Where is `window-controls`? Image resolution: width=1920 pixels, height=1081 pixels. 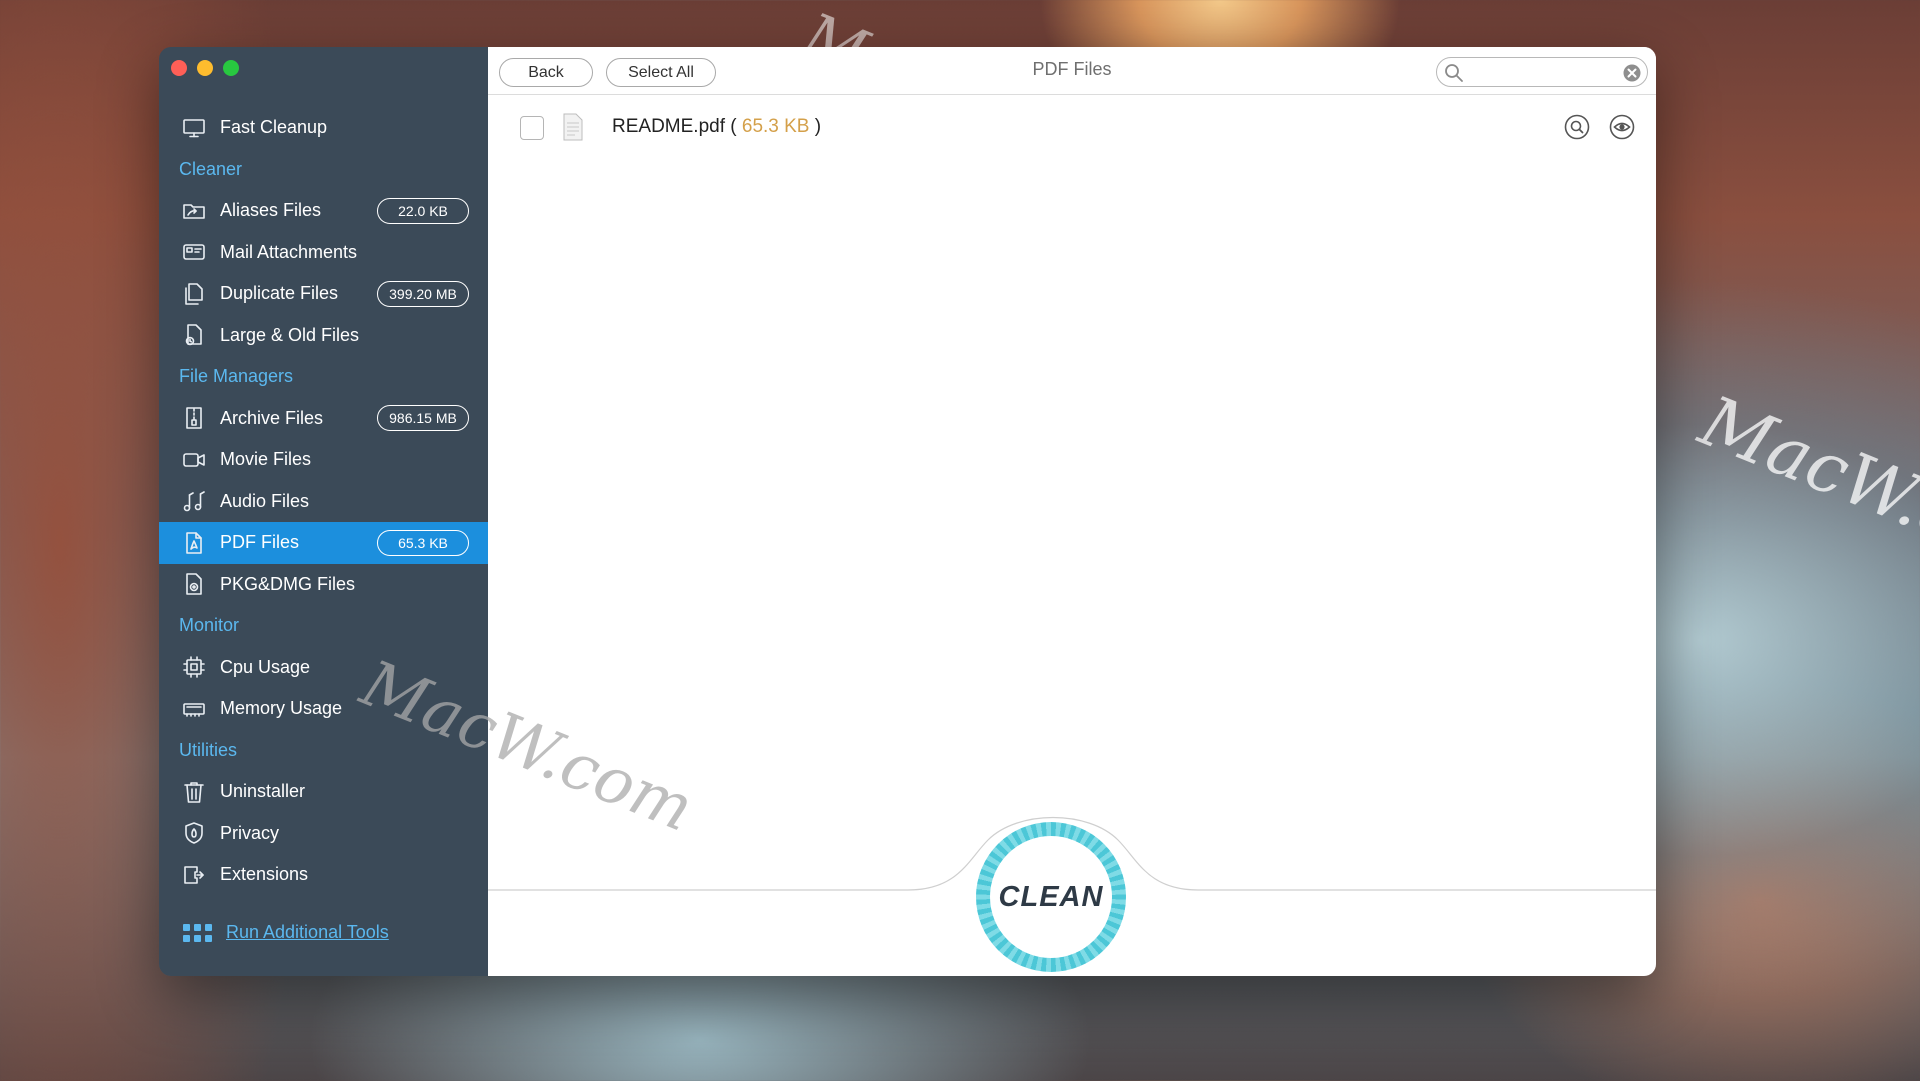 window-controls is located at coordinates (205, 68).